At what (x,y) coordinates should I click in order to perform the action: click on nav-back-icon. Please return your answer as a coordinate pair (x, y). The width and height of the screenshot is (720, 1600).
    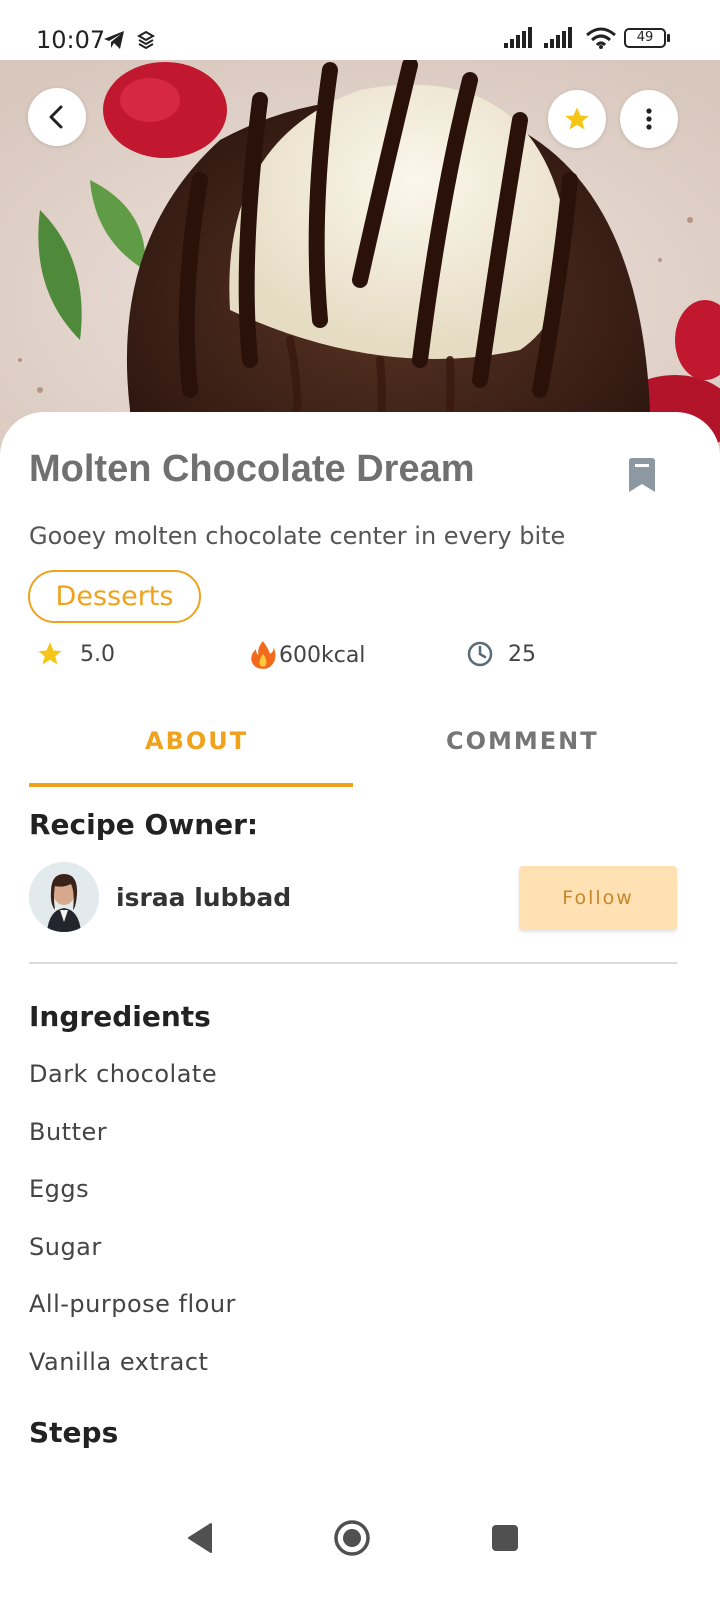
    Looking at the image, I should click on (200, 1538).